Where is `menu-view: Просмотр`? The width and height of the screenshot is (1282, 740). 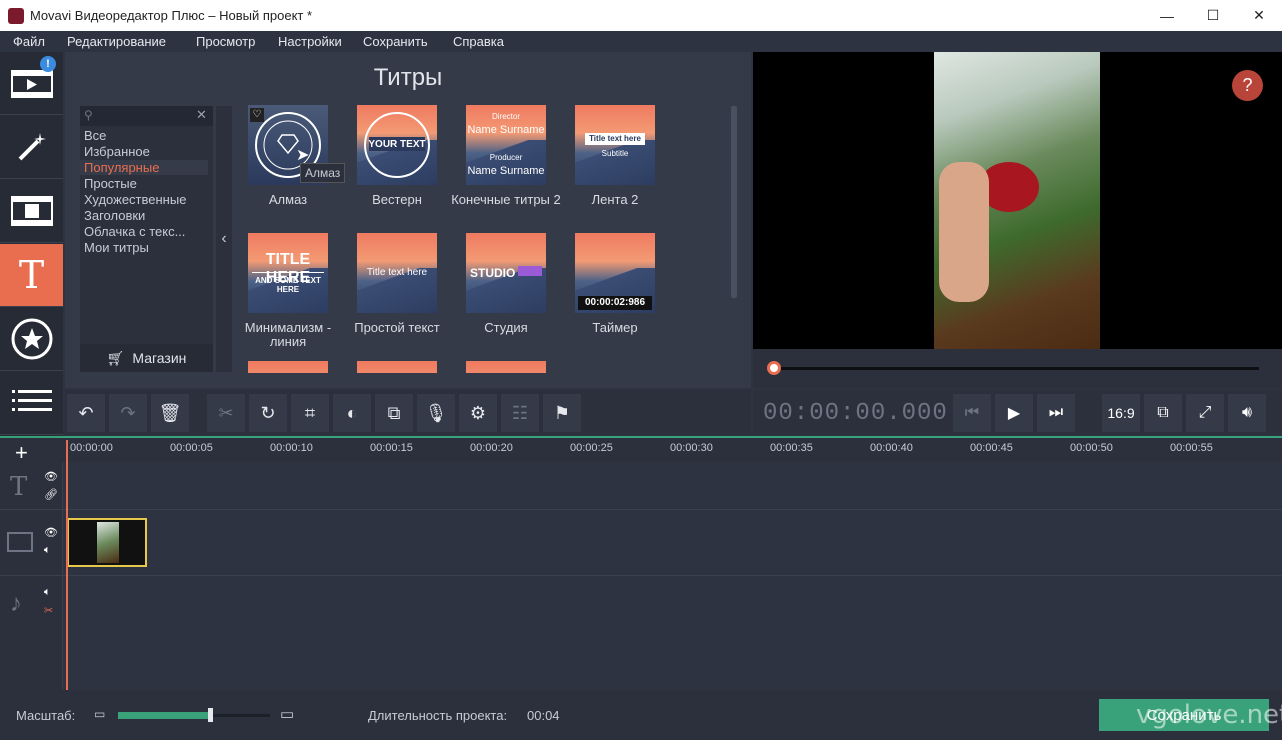 menu-view: Просмотр is located at coordinates (225, 41).